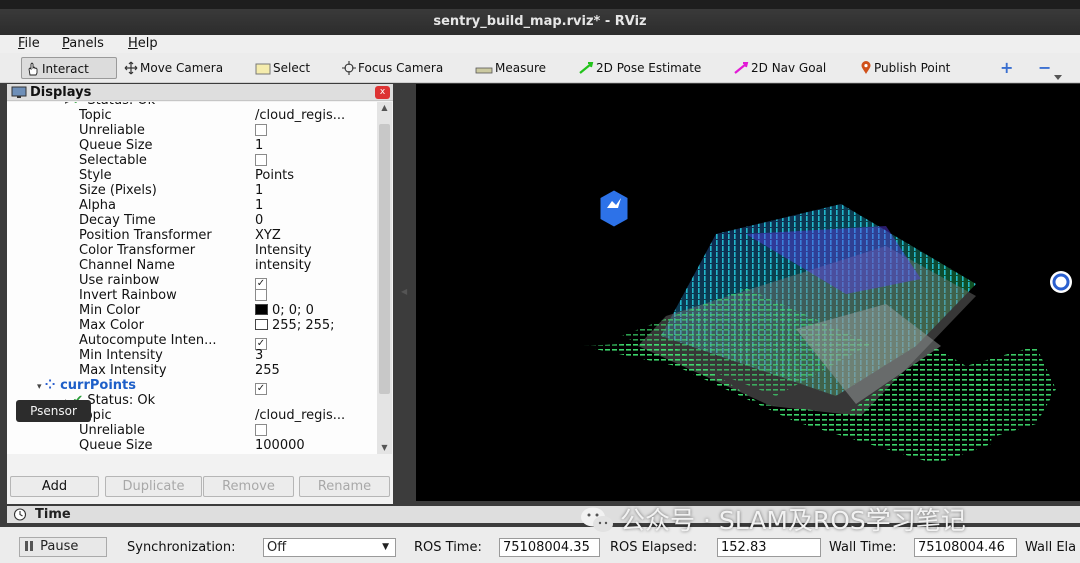 Image resolution: width=1080 pixels, height=563 pixels. I want to click on menu-file: File, so click(29, 43).